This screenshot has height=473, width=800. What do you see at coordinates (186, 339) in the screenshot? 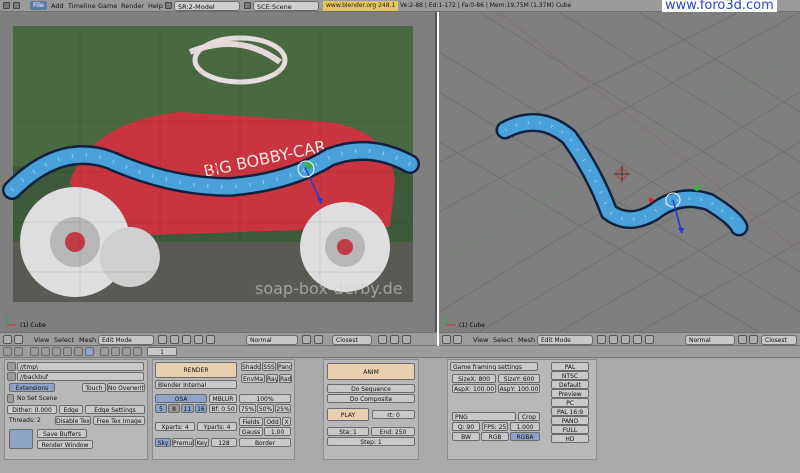
I see `edge-select-icon` at bounding box center [186, 339].